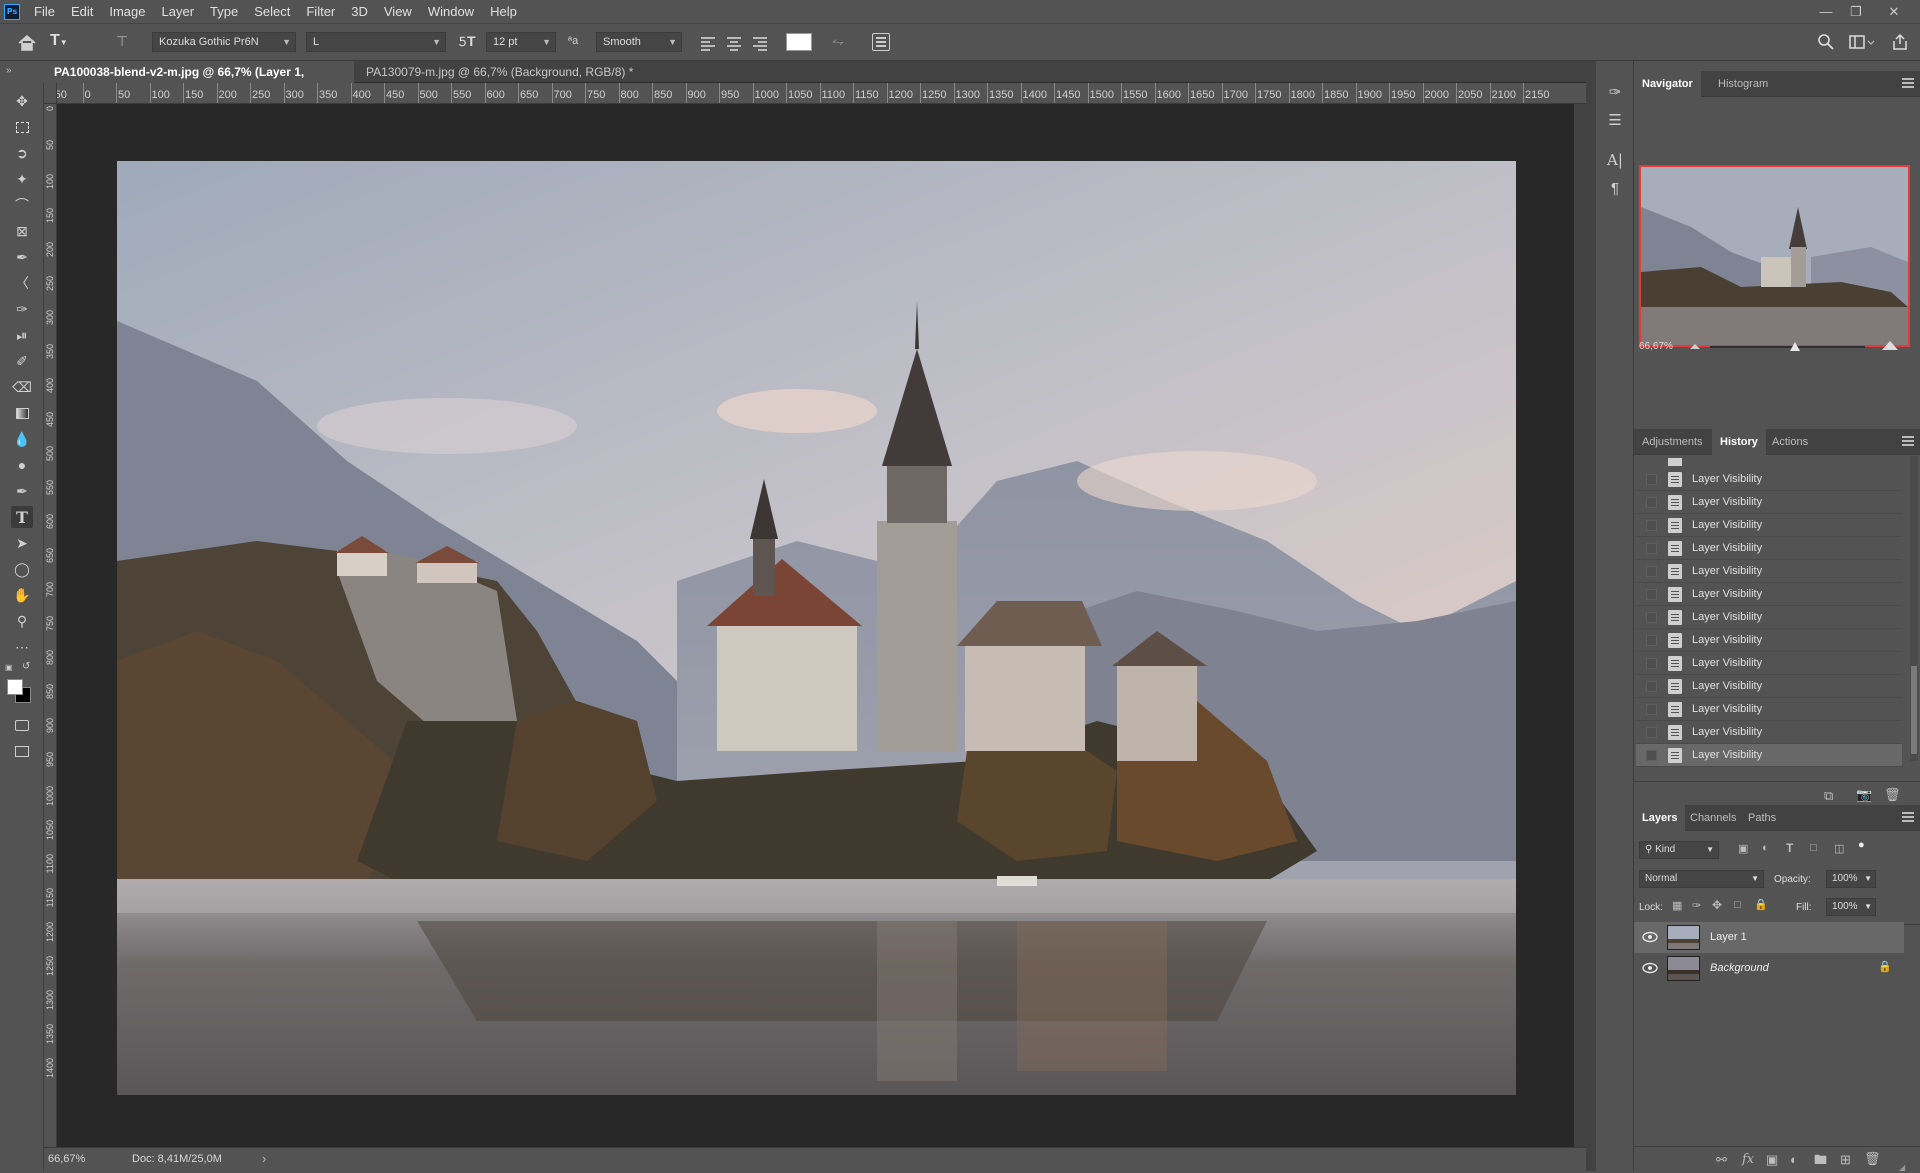 The image size is (1920, 1173). What do you see at coordinates (1656, 346) in the screenshot?
I see `navigator-zoom-value: 66,67%` at bounding box center [1656, 346].